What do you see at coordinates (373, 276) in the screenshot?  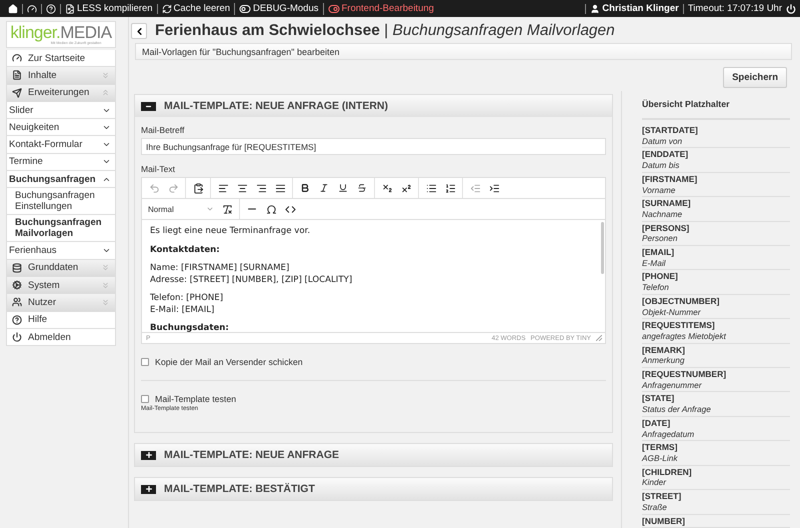 I see `editor-content: Es liegt eine neue Terminanfrage vor. Kontaktdaten: Name: [FIRSTNAME] [SURNAME] Adresse: [STREET] [NUMBER], [ZIP] [LOCALITY] Telefon: [PHONE] E-Mail: [EMAIL] Buchungsdaten:` at bounding box center [373, 276].